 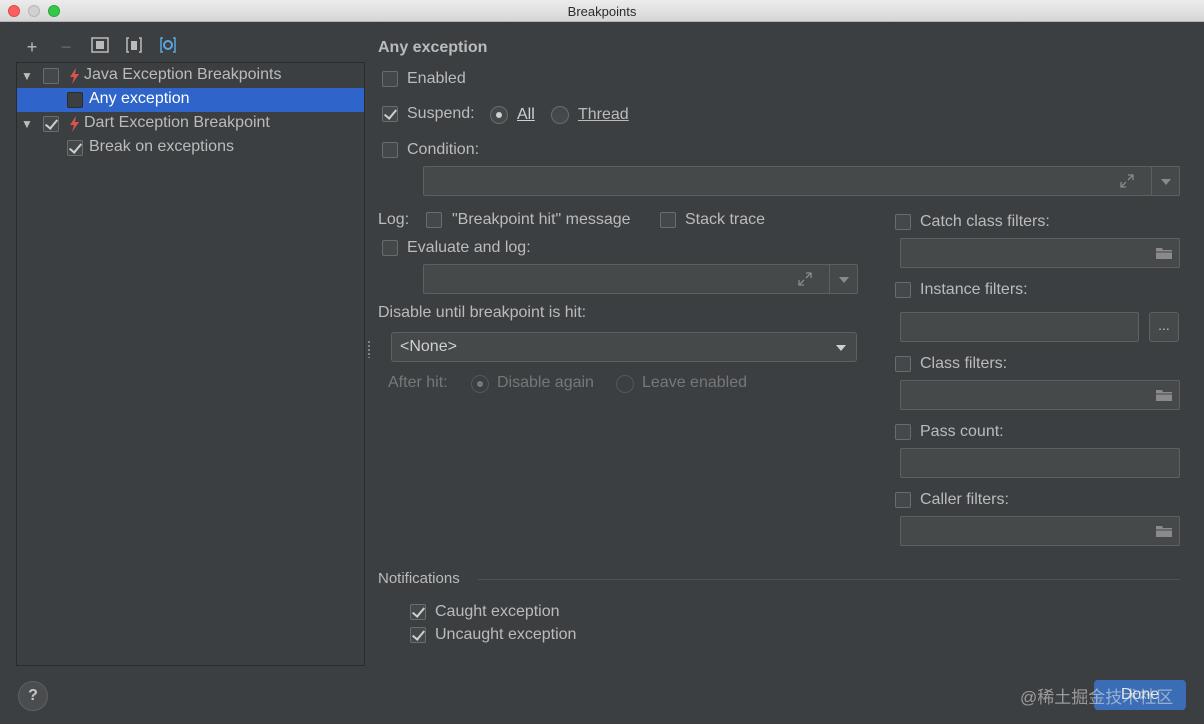 What do you see at coordinates (418, 382) in the screenshot?
I see `after-hit-label: After hit:` at bounding box center [418, 382].